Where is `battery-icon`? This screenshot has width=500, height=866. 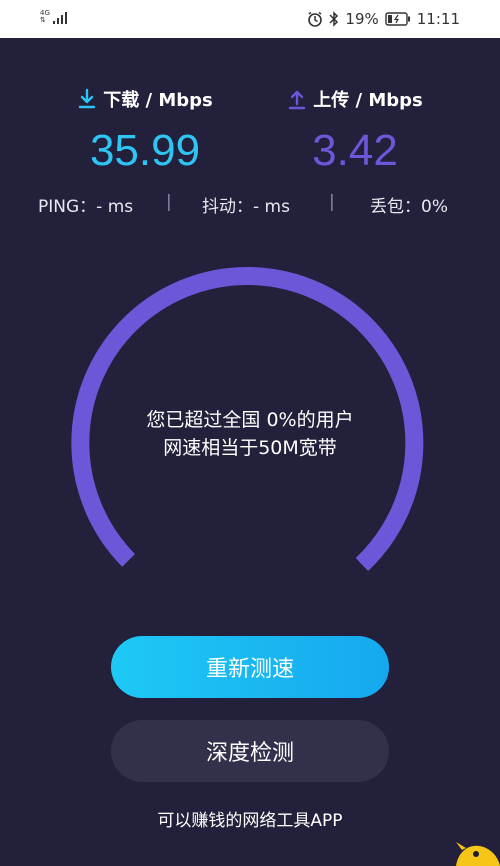
battery-icon is located at coordinates (397, 19).